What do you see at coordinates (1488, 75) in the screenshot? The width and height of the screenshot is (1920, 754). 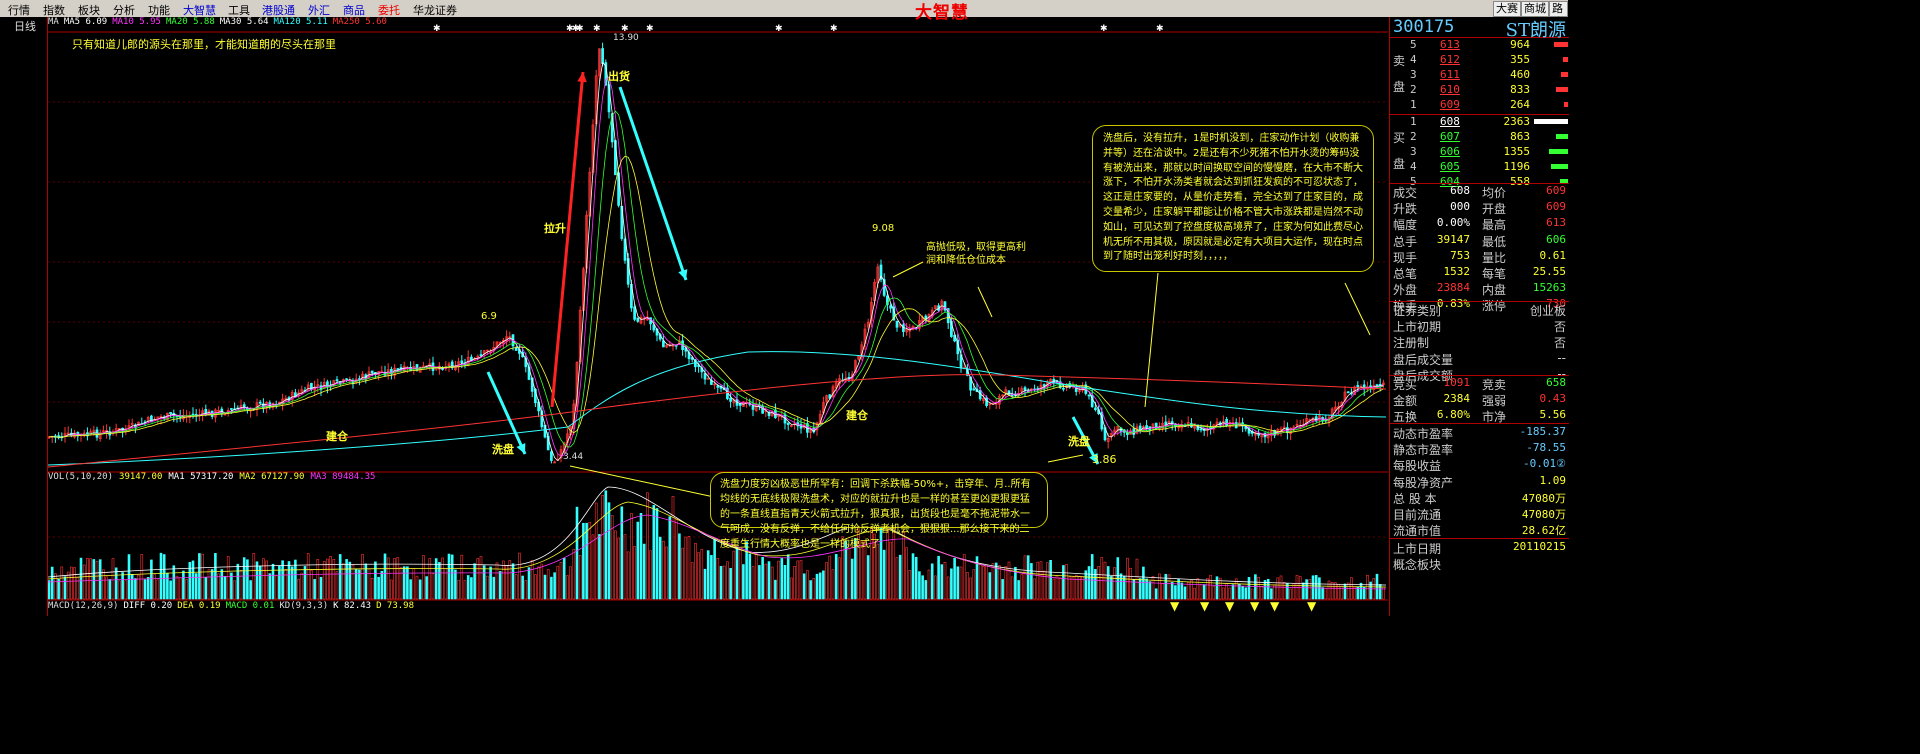 I see `sell-level: 3 611 460` at bounding box center [1488, 75].